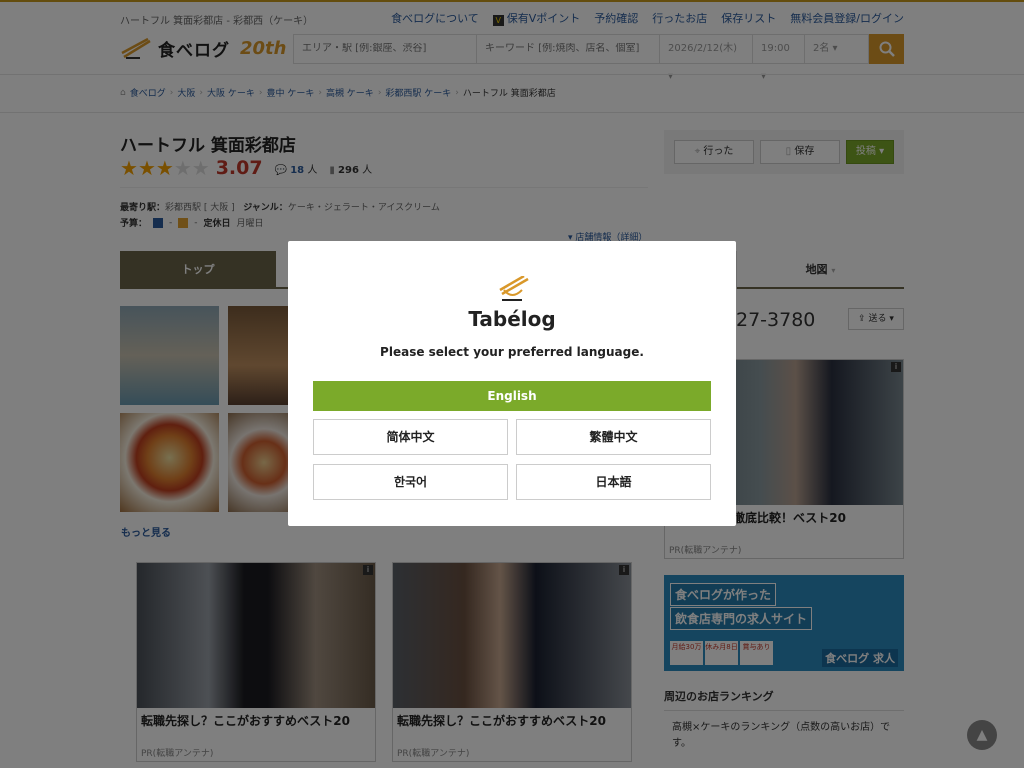 Image resolution: width=1024 pixels, height=768 pixels. I want to click on traditional-chinese-button: 繁體中文, so click(613, 437).